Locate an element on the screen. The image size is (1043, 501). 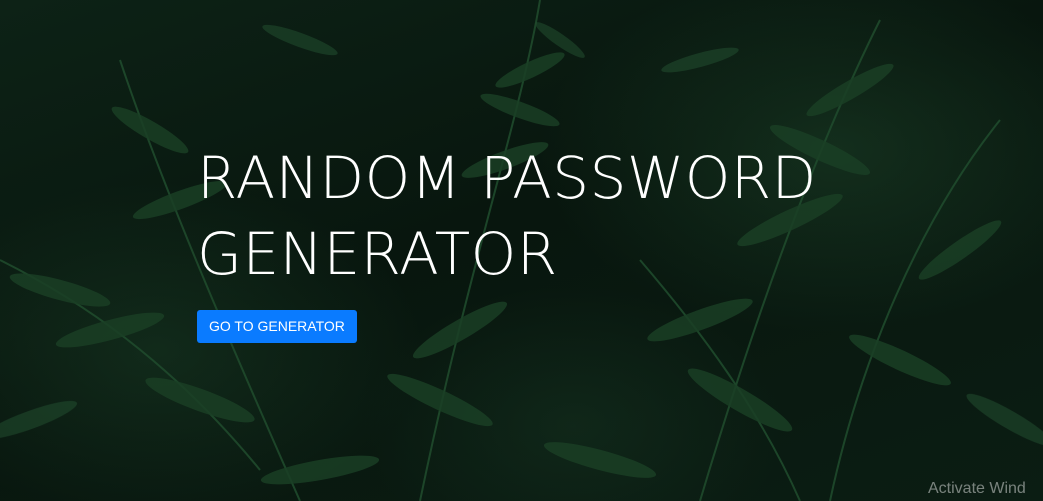
go-to-generator-button: GO TO GENERATOR is located at coordinates (277, 326).